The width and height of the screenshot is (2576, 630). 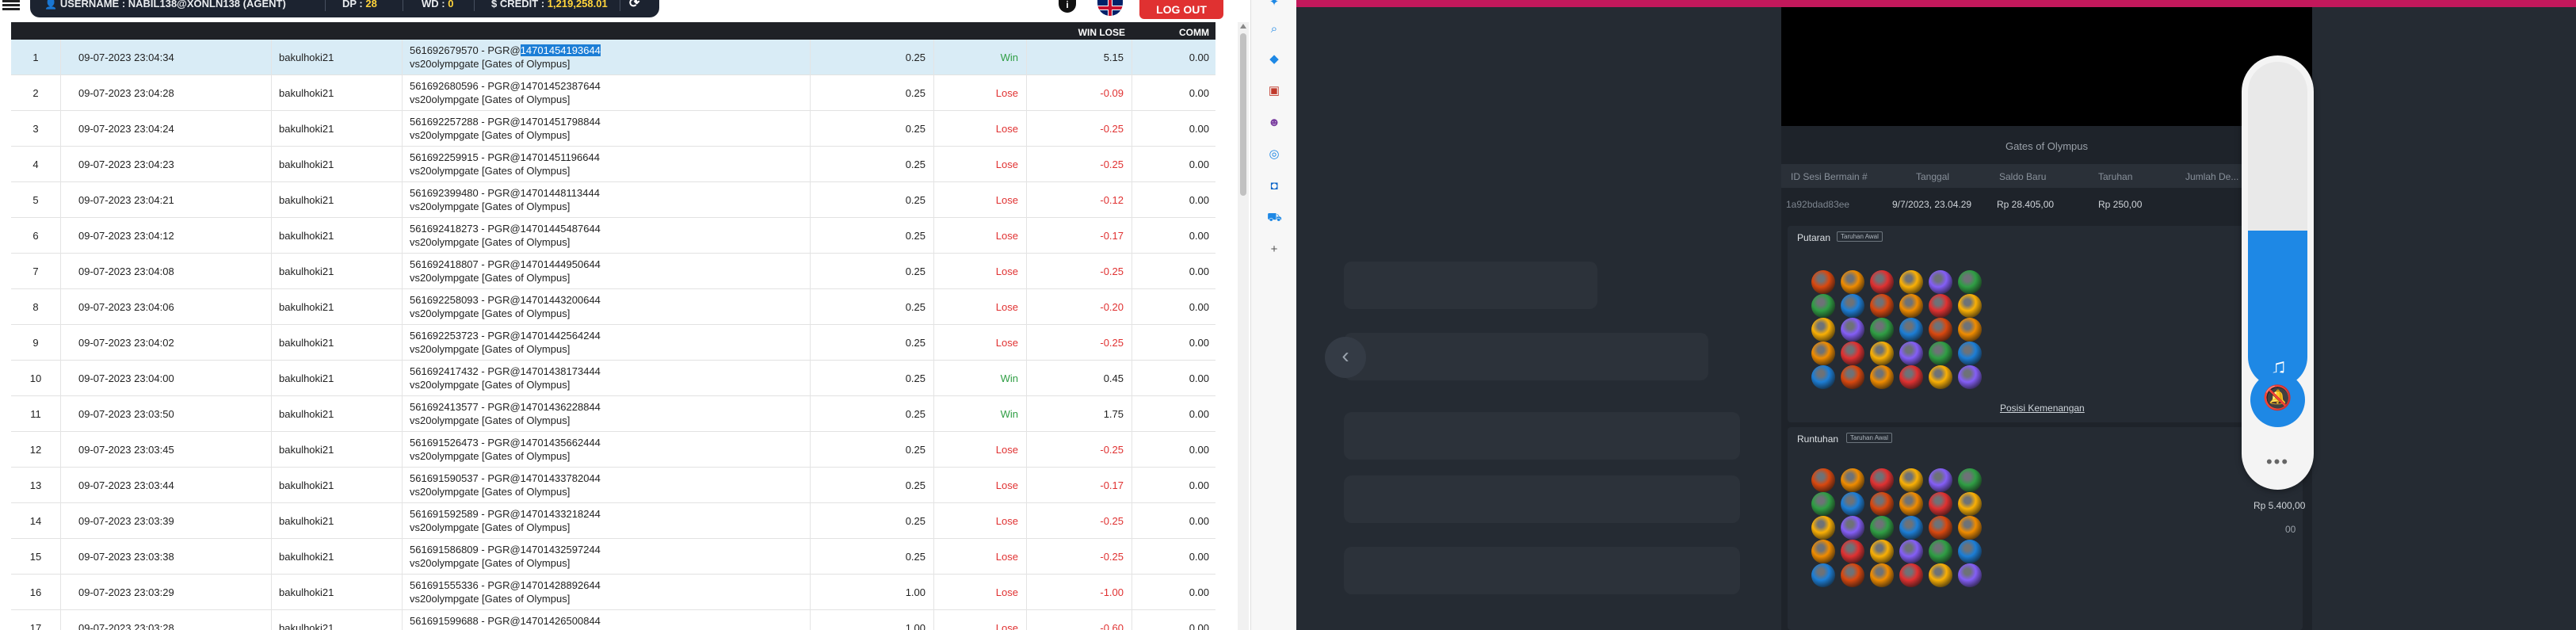 What do you see at coordinates (35, 378) in the screenshot?
I see `row-number: 10` at bounding box center [35, 378].